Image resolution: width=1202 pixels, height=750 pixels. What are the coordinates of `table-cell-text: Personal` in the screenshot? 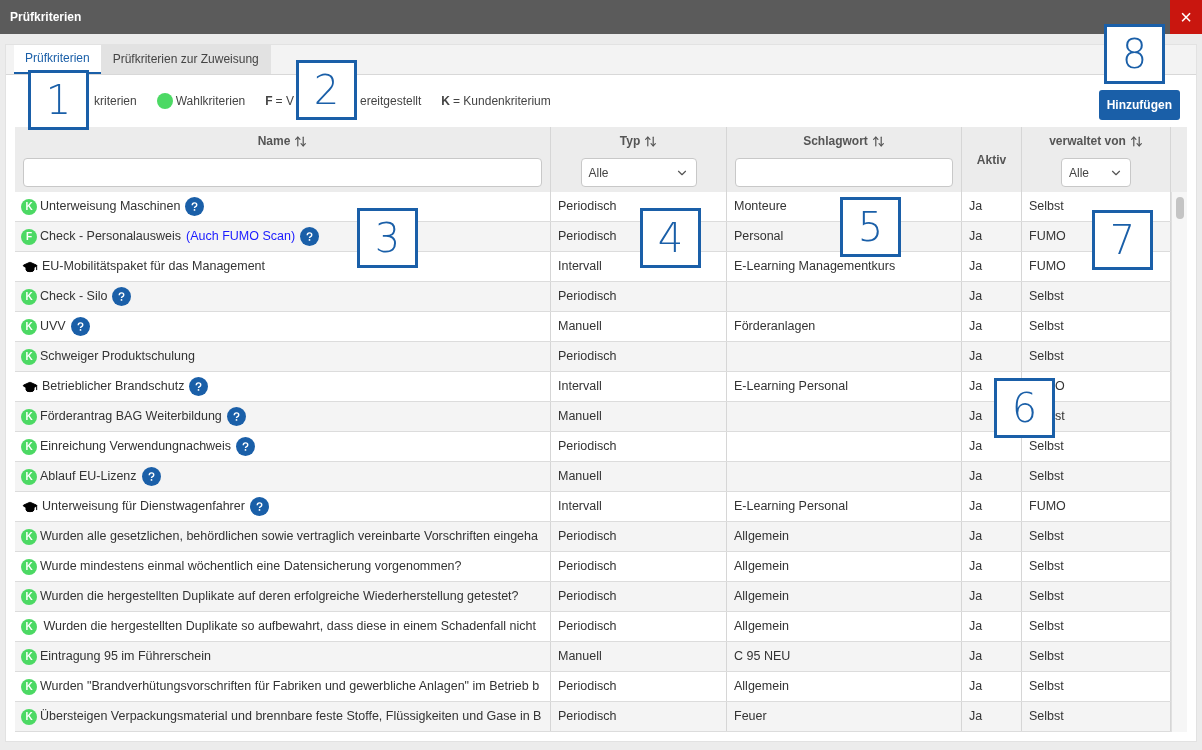 It's located at (759, 237).